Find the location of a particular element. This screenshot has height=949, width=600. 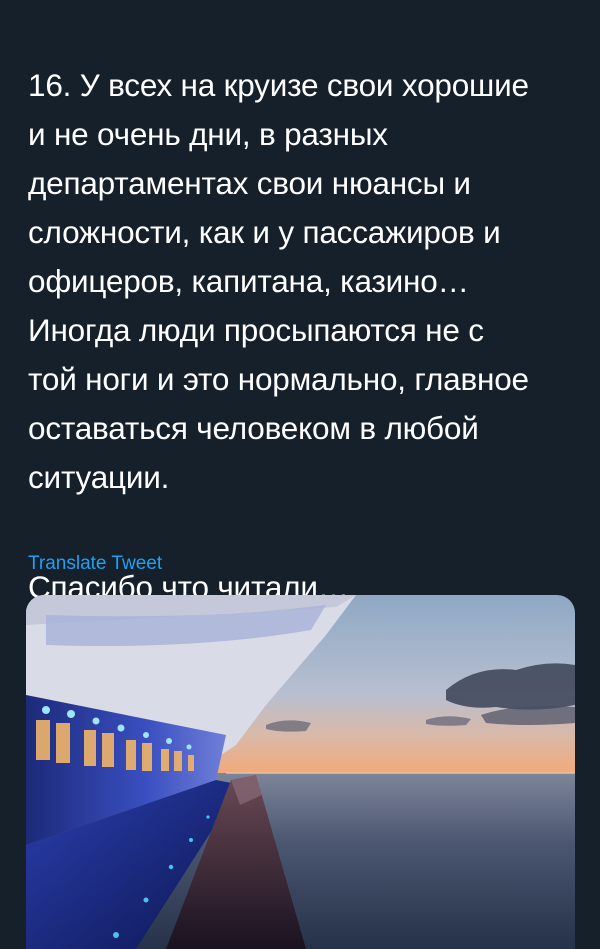

translate-tweet-link: Translate Tweet is located at coordinates (95, 564).